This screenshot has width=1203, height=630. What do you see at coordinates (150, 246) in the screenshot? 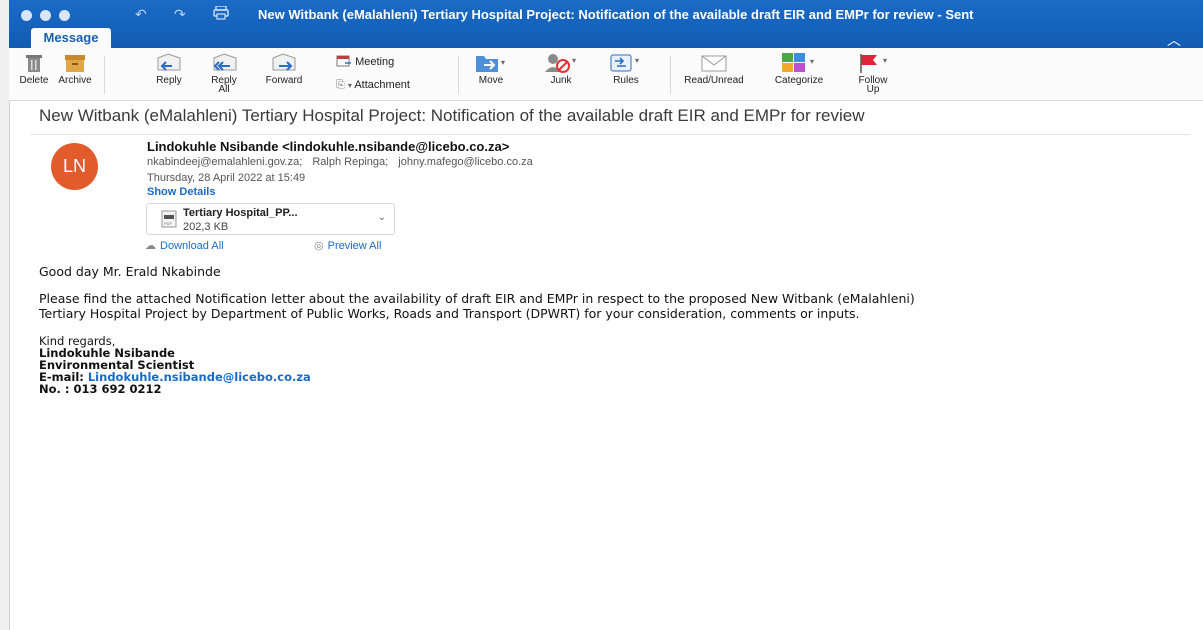
I see `download-cloud-icon: ☁` at bounding box center [150, 246].